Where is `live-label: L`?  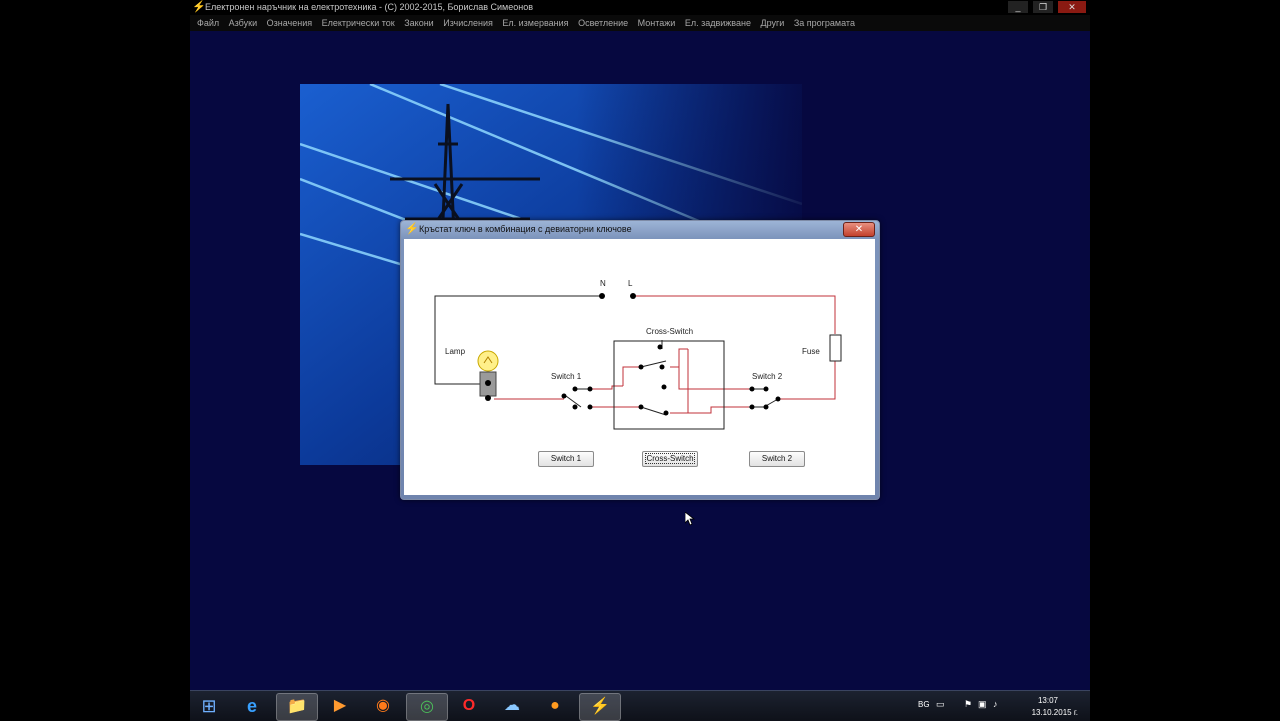
live-label: L is located at coordinates (630, 283).